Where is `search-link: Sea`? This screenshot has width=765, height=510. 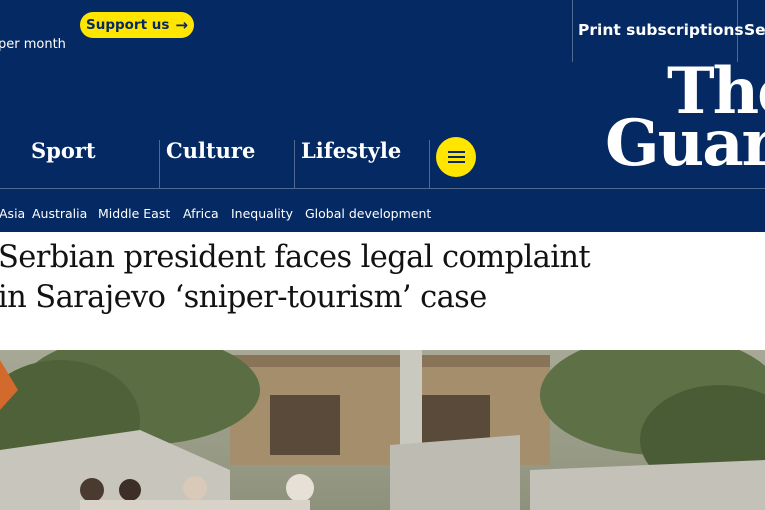
search-link: Sea is located at coordinates (754, 30).